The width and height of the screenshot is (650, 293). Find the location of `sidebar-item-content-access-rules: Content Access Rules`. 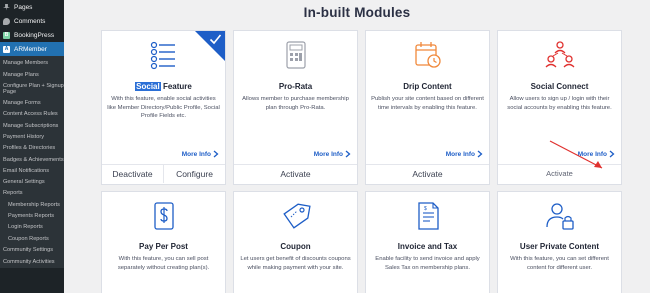

sidebar-item-content-access-rules: Content Access Rules is located at coordinates (32, 114).